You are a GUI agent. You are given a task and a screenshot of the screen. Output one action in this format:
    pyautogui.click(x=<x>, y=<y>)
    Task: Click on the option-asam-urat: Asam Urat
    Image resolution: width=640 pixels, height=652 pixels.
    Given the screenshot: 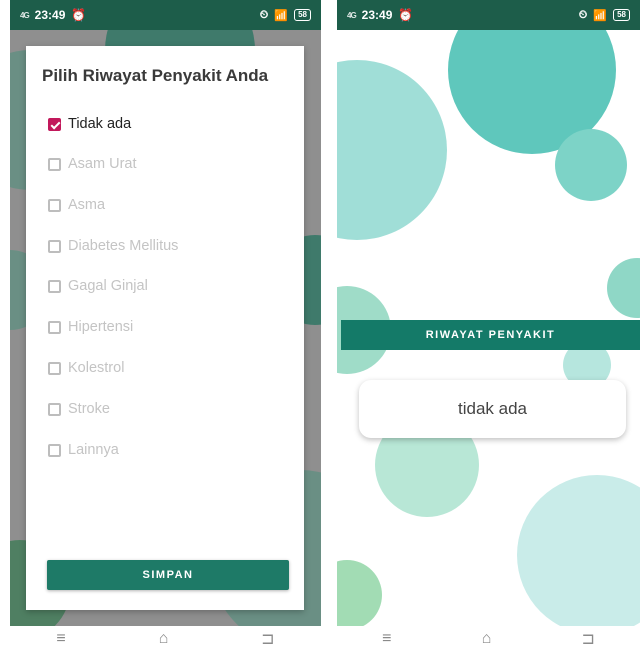 What is the action you would take?
    pyautogui.click(x=92, y=164)
    